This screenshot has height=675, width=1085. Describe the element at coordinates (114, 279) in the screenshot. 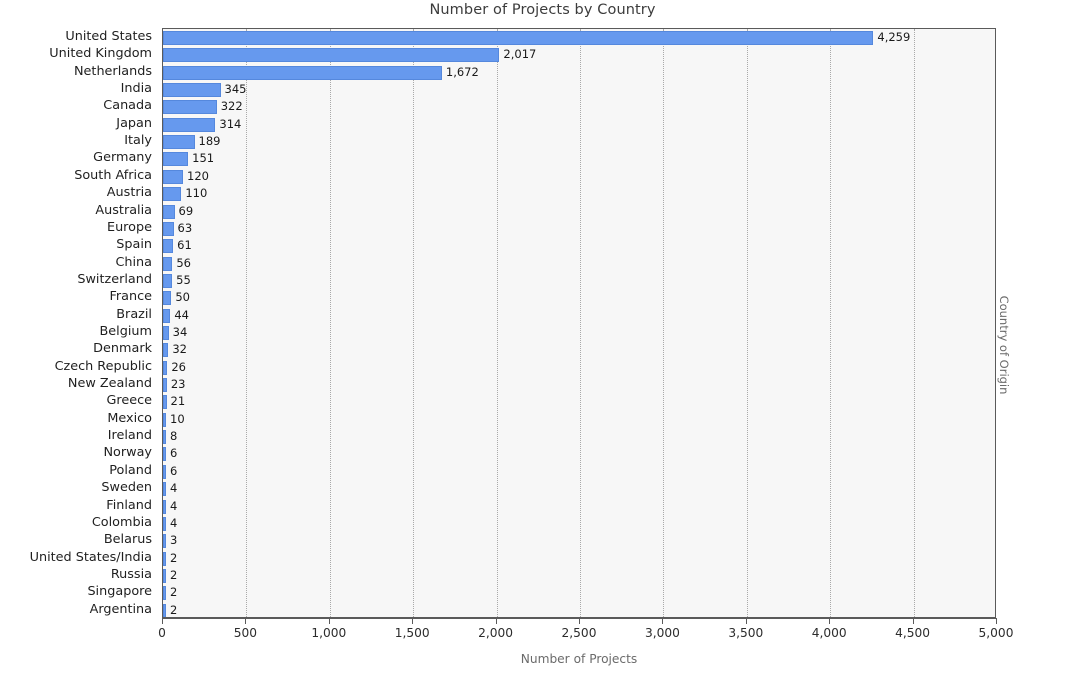

I see `y-axis-label: Switzerland` at that location.